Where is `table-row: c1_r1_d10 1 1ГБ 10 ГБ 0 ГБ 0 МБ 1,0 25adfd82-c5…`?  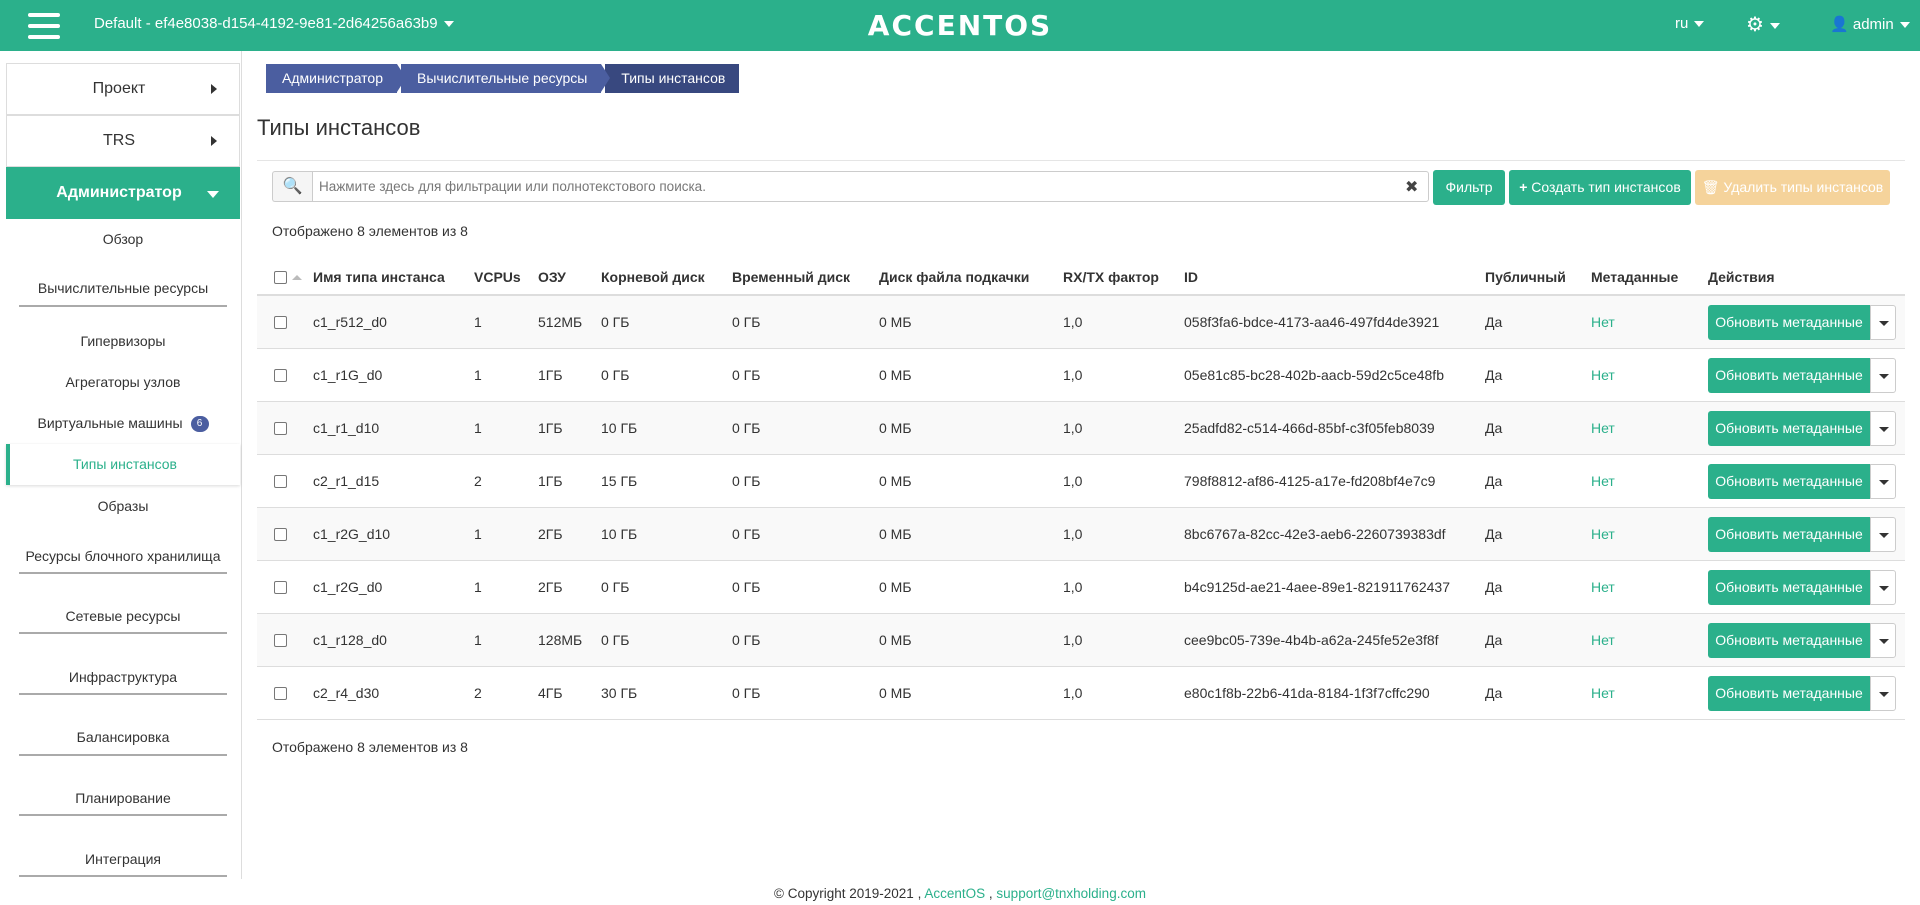 table-row: c1_r1_d10 1 1ГБ 10 ГБ 0 ГБ 0 МБ 1,0 25adfd82-c5… is located at coordinates (1081, 428).